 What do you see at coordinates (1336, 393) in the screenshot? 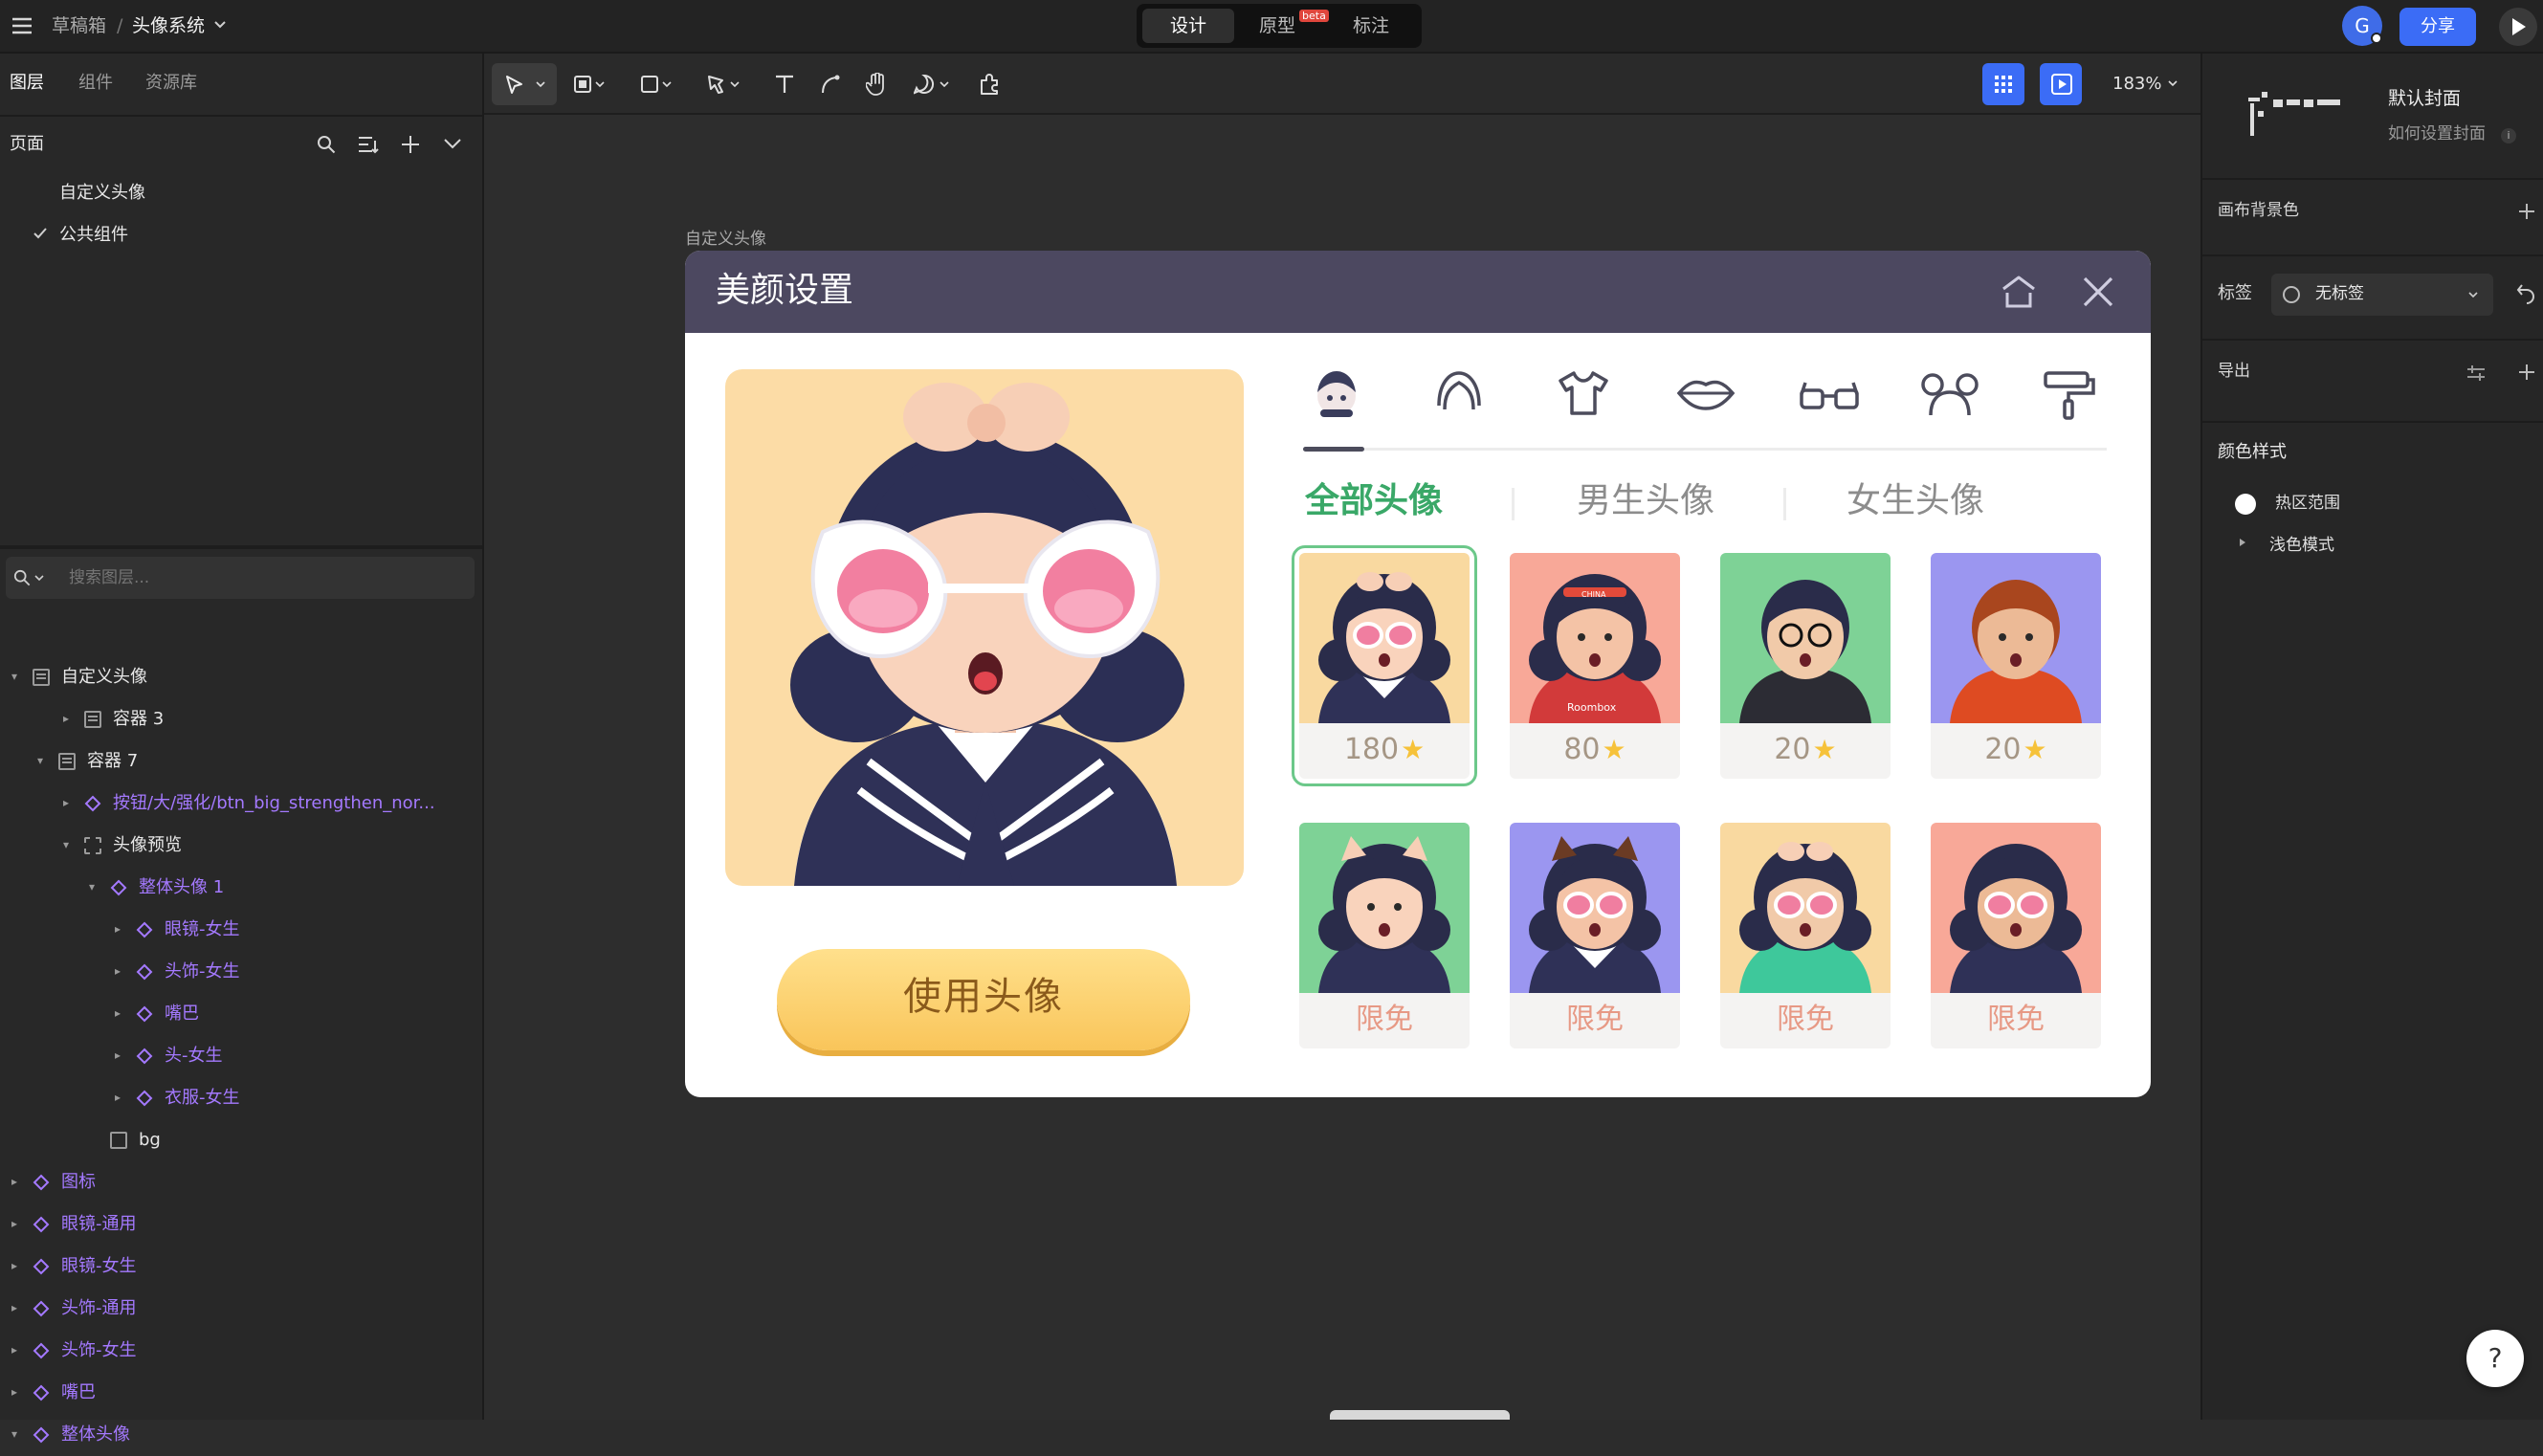
I see `face-icon` at bounding box center [1336, 393].